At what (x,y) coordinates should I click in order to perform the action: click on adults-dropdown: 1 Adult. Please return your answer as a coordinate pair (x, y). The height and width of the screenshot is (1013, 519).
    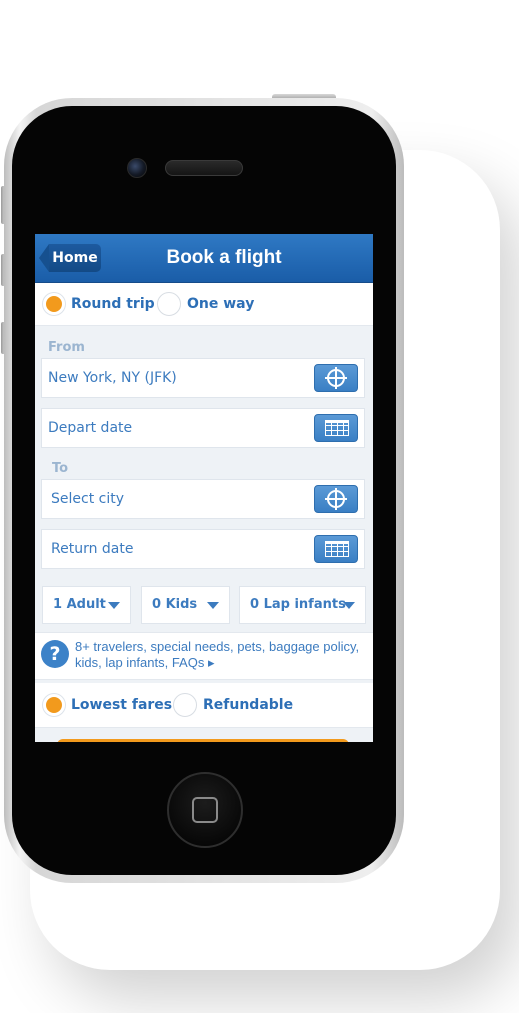
    Looking at the image, I should click on (86, 605).